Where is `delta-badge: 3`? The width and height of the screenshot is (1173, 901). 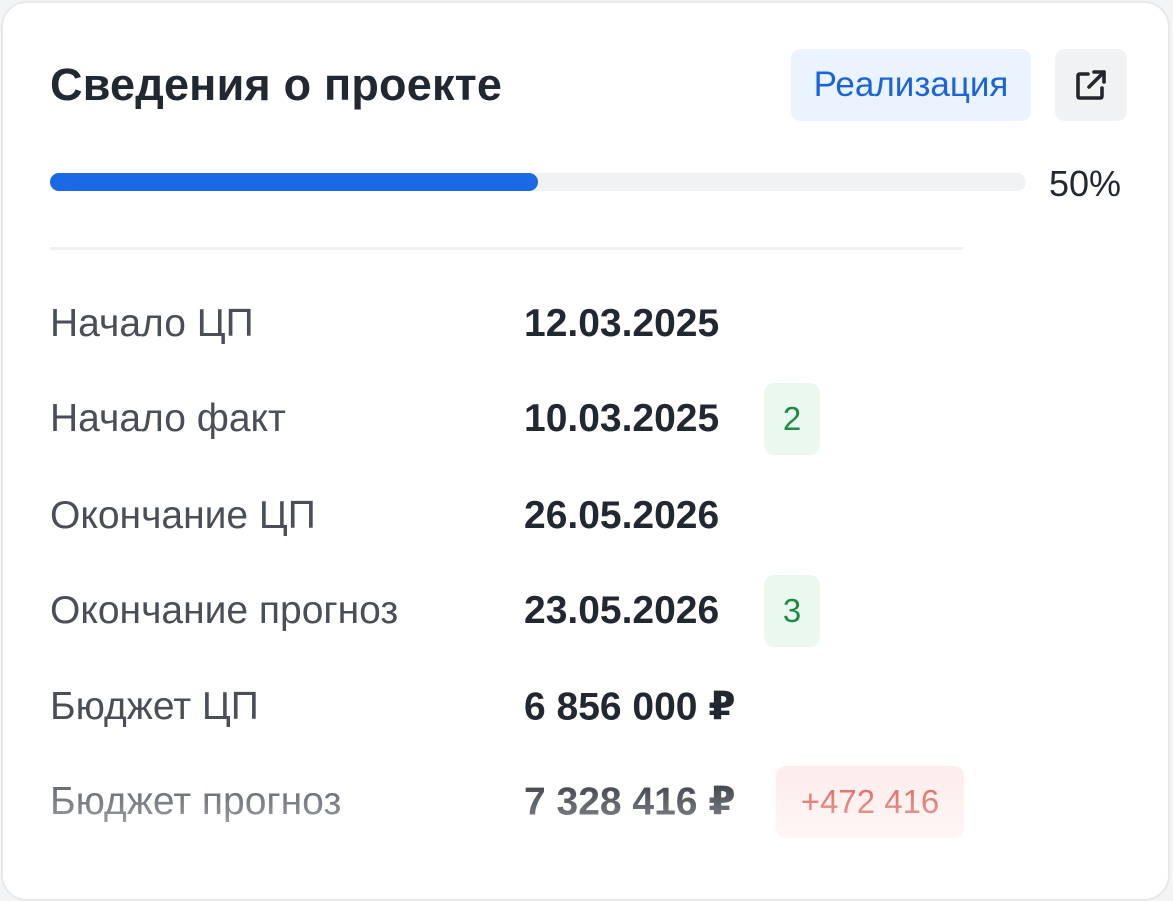
delta-badge: 3 is located at coordinates (792, 611).